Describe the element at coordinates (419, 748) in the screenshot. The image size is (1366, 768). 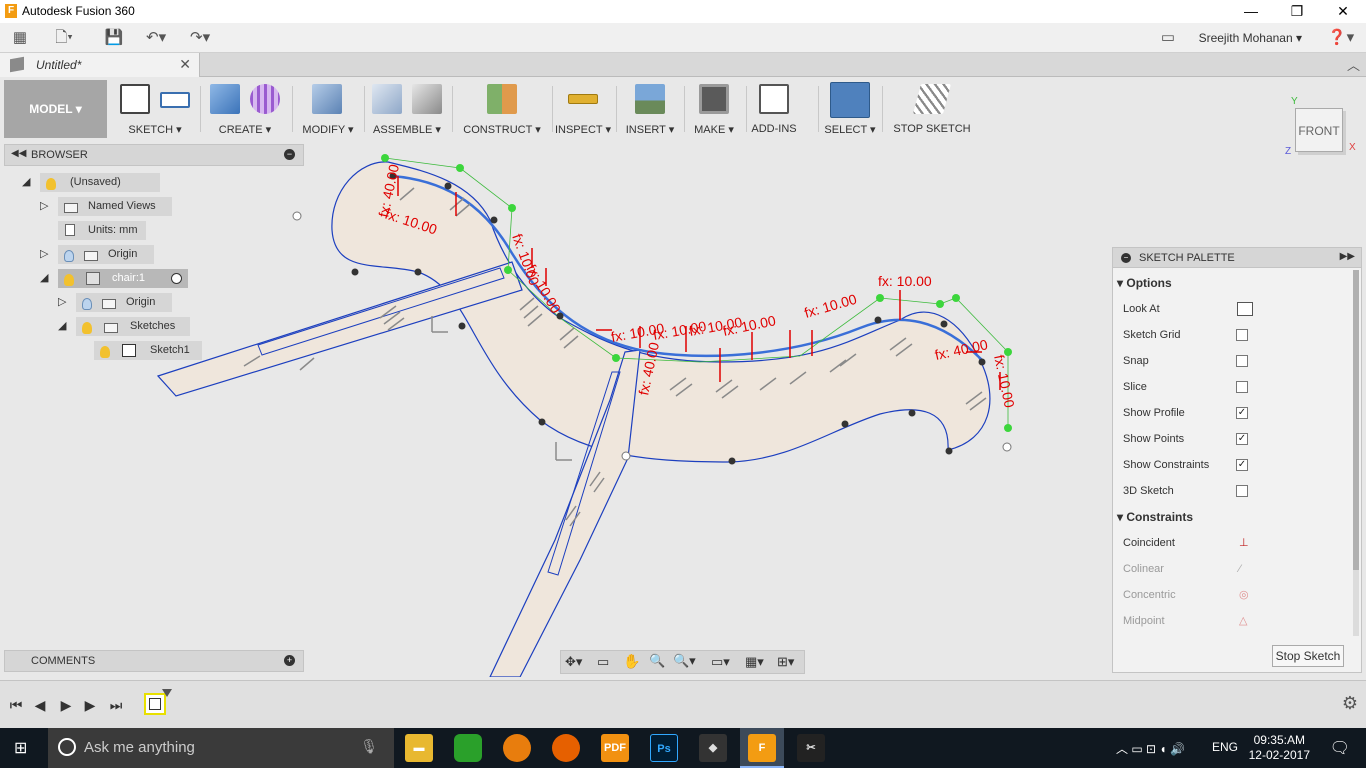
I see `file-explorer-icon: ▬` at that location.